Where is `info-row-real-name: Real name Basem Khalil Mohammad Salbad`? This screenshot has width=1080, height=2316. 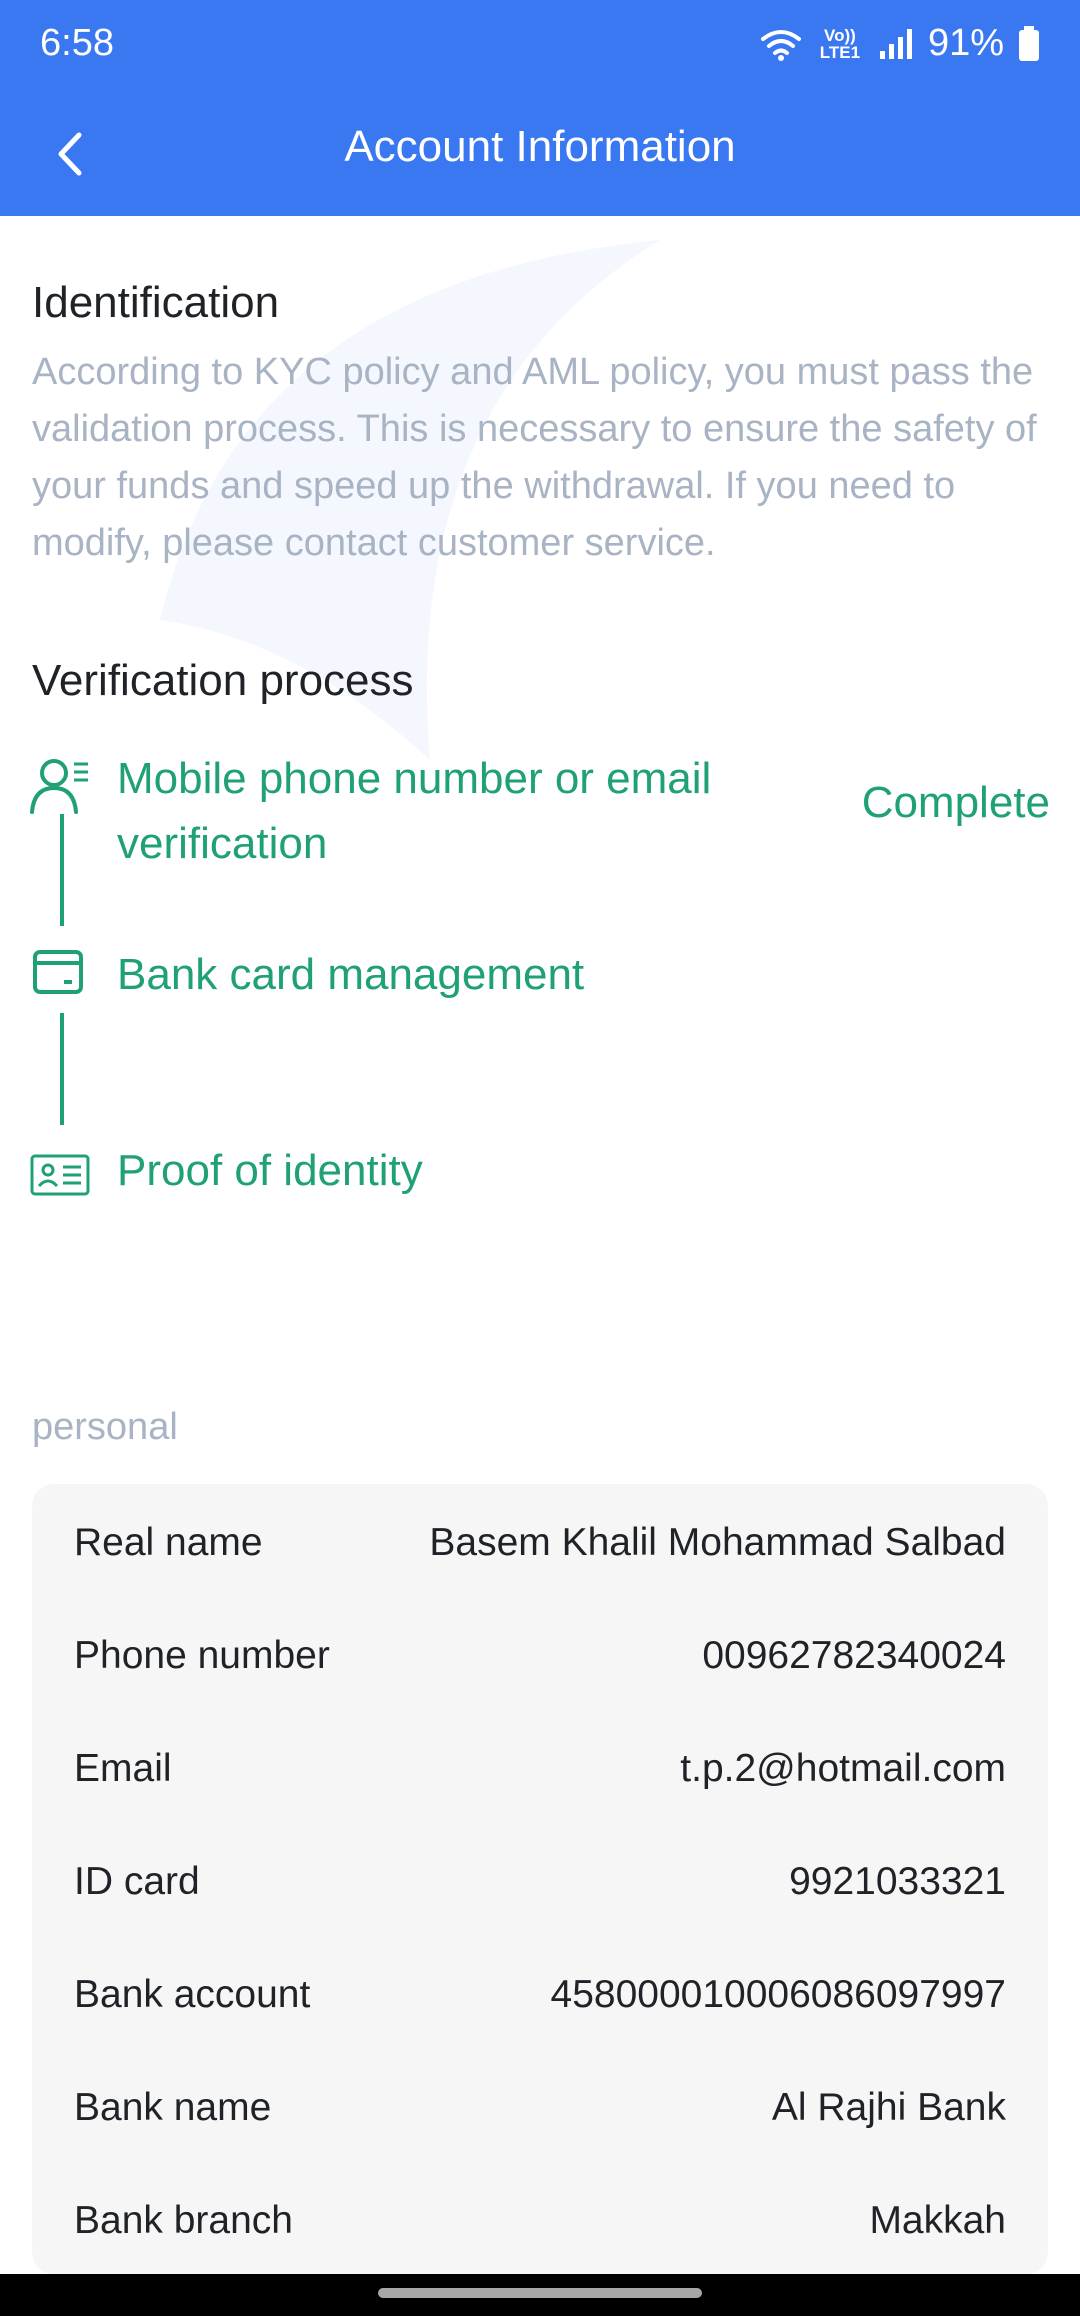
info-row-real-name: Real name Basem Khalil Mohammad Salbad is located at coordinates (540, 1543).